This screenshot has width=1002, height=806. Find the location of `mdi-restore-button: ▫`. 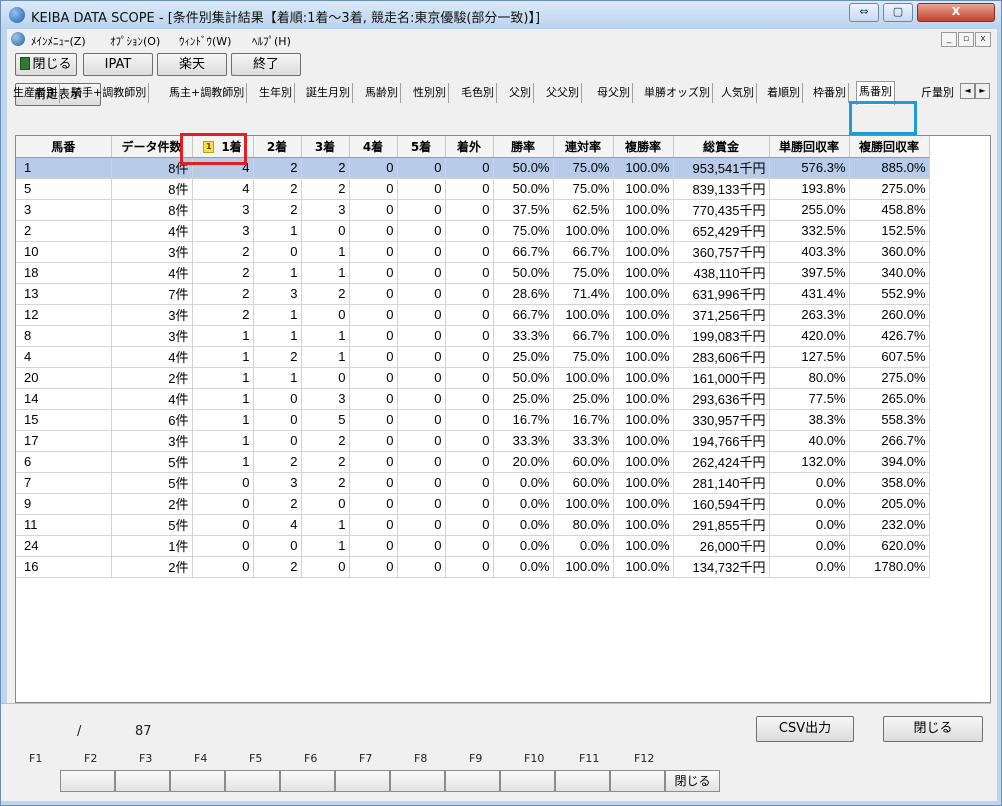

mdi-restore-button: ▫ is located at coordinates (966, 39).